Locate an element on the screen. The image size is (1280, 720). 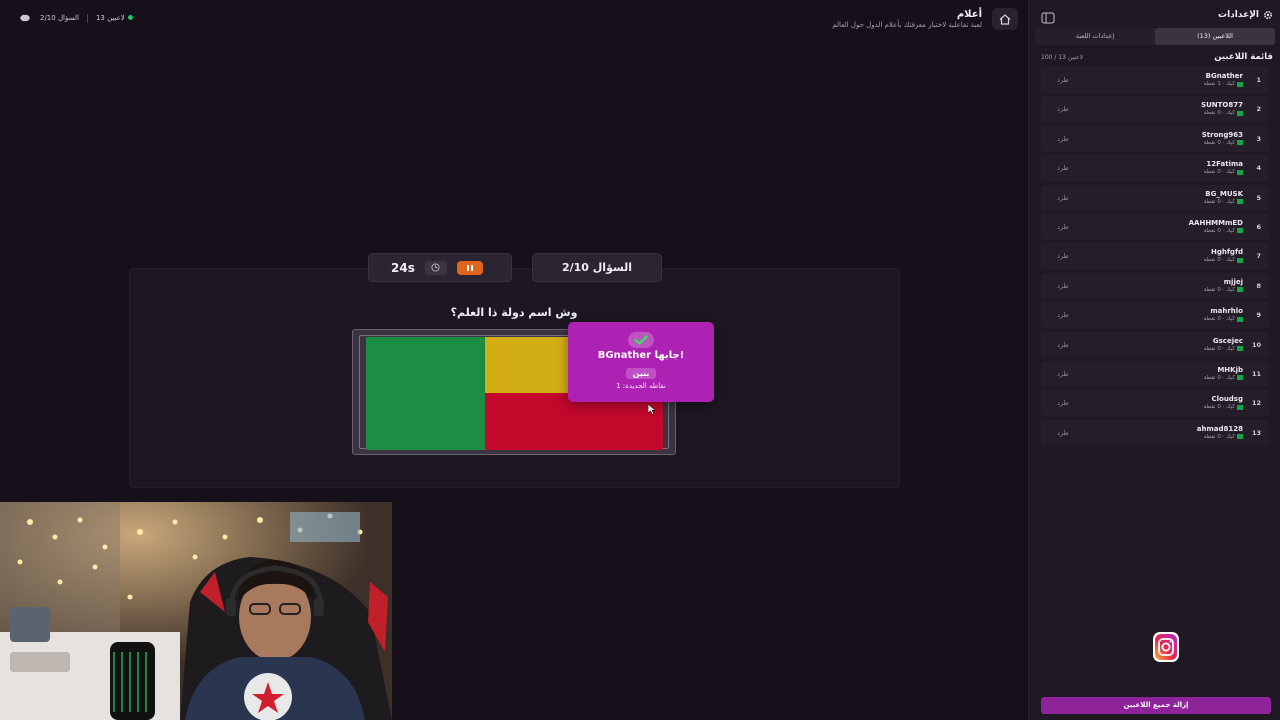
players-count: 100 / 13 لاعبين is located at coordinates (1062, 57).